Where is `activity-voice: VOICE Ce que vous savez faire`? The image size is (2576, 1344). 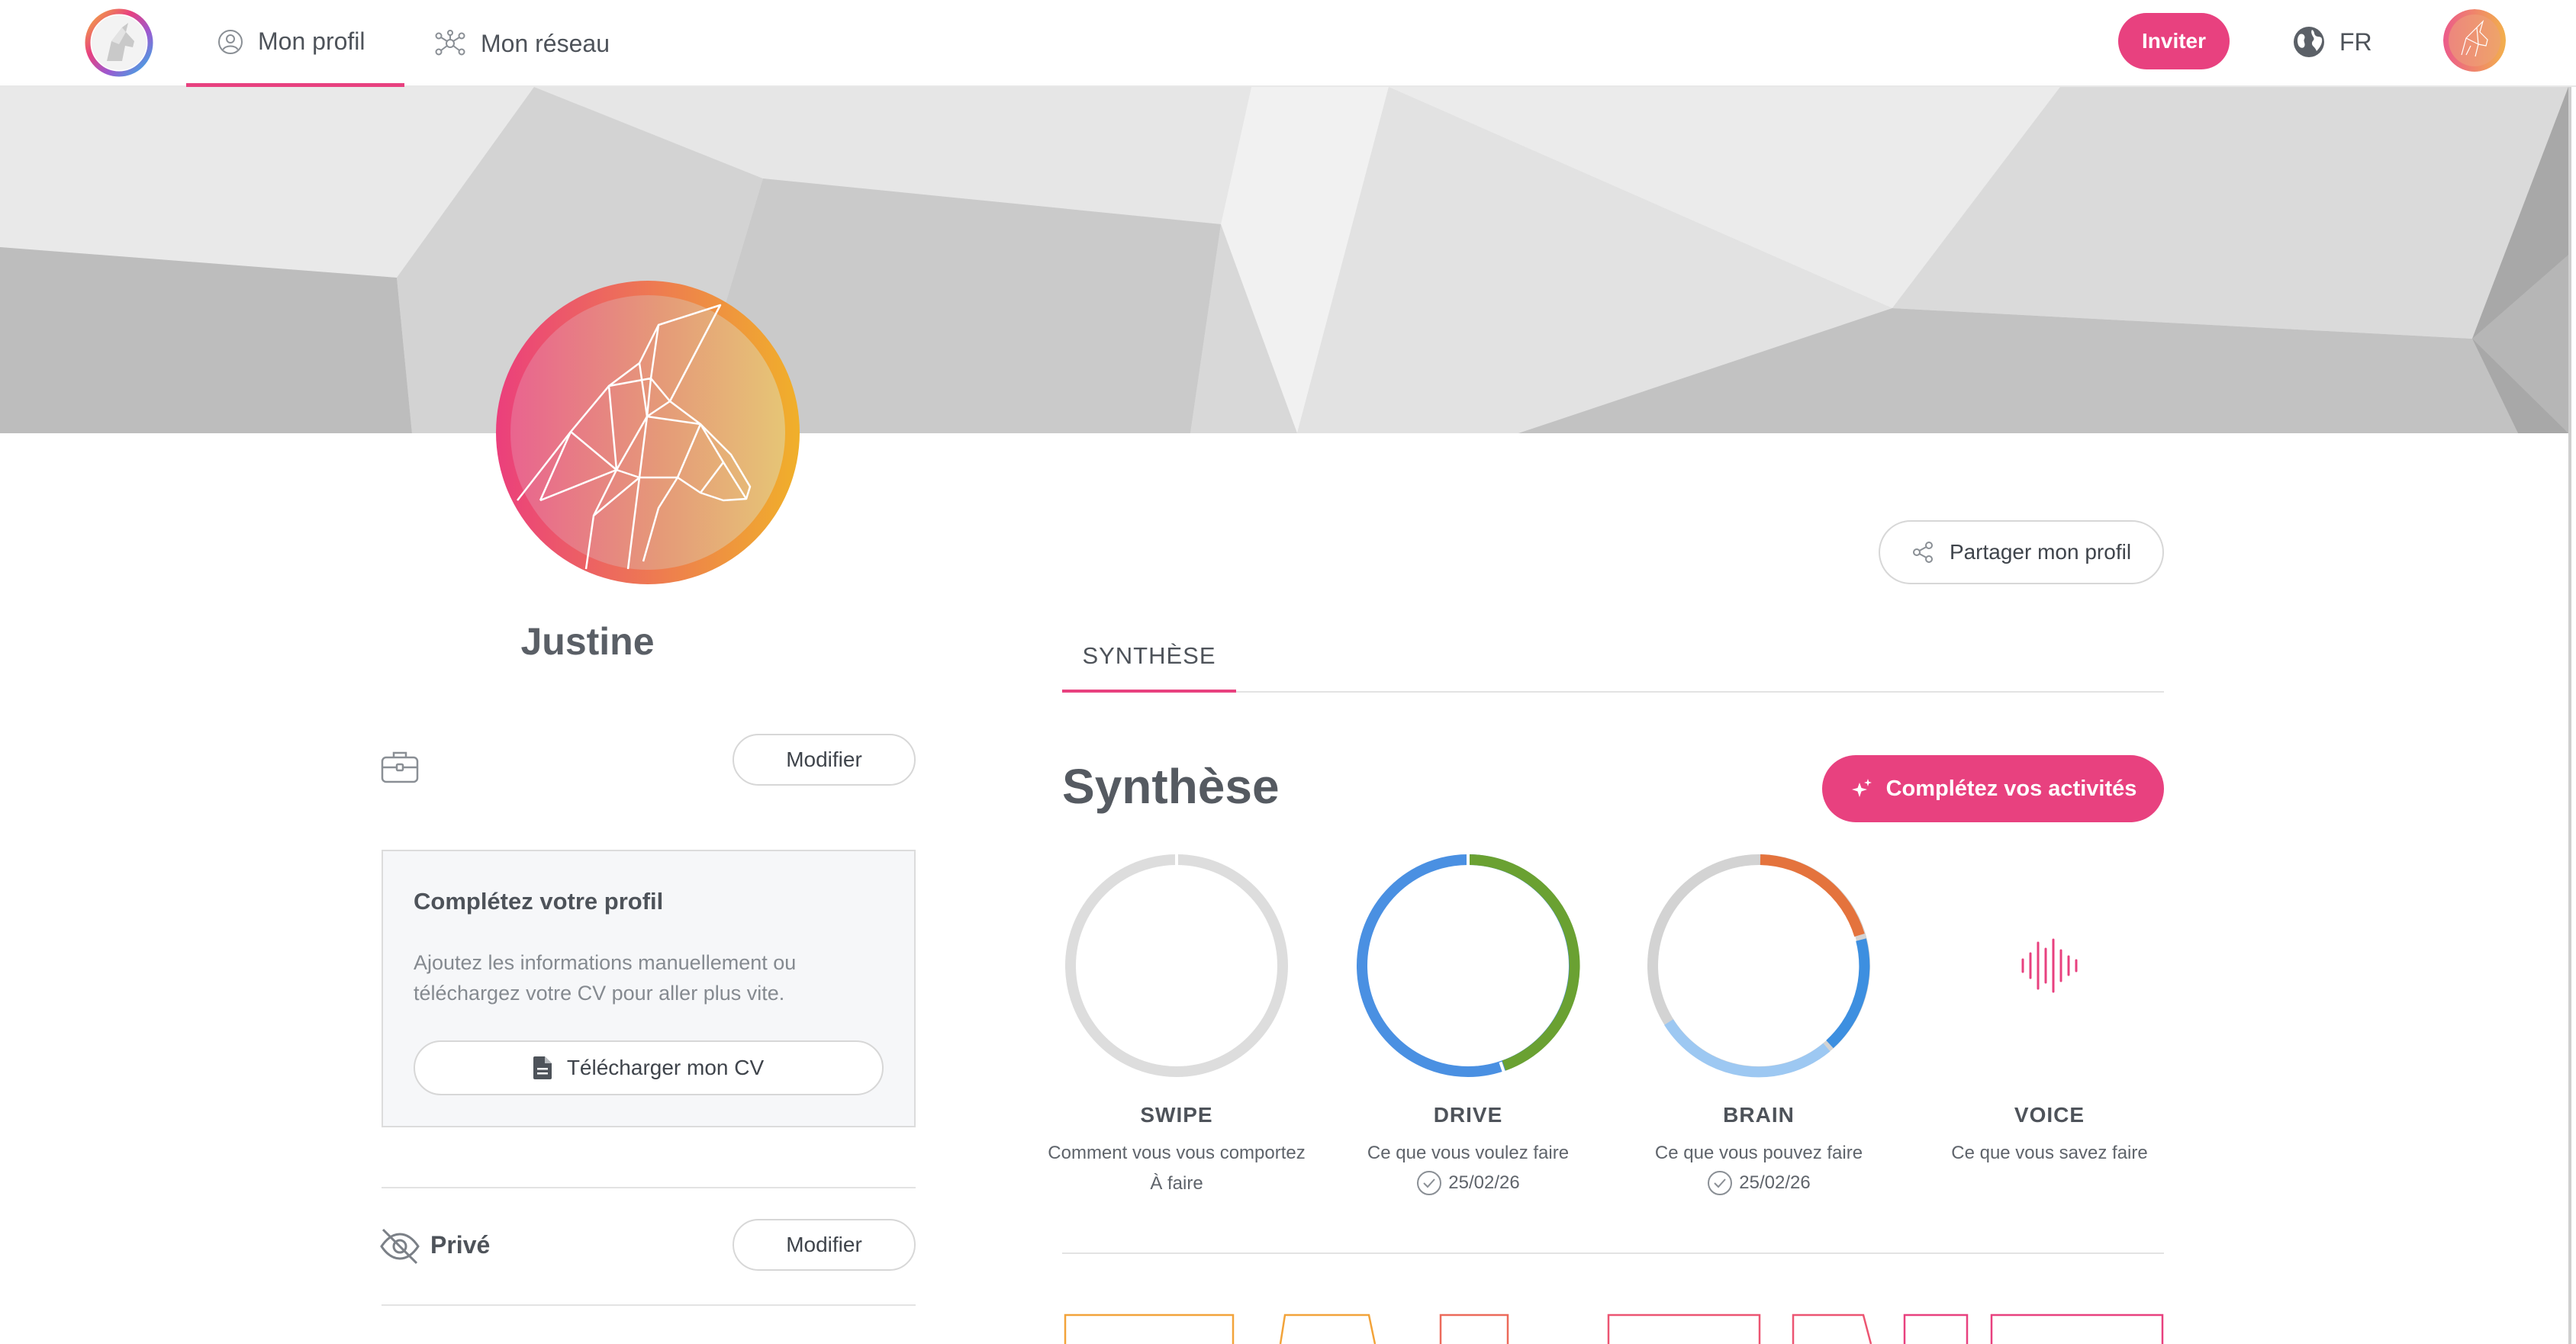
activity-voice: VOICE Ce que vous savez faire is located at coordinates (2049, 1010).